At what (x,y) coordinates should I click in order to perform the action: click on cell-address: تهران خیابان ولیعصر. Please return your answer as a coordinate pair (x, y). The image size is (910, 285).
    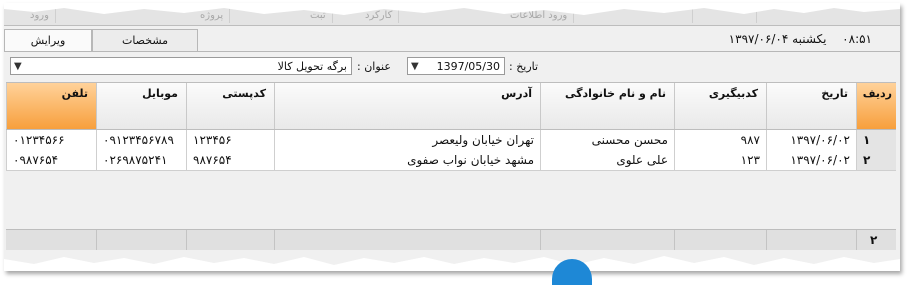
    Looking at the image, I should click on (407, 140).